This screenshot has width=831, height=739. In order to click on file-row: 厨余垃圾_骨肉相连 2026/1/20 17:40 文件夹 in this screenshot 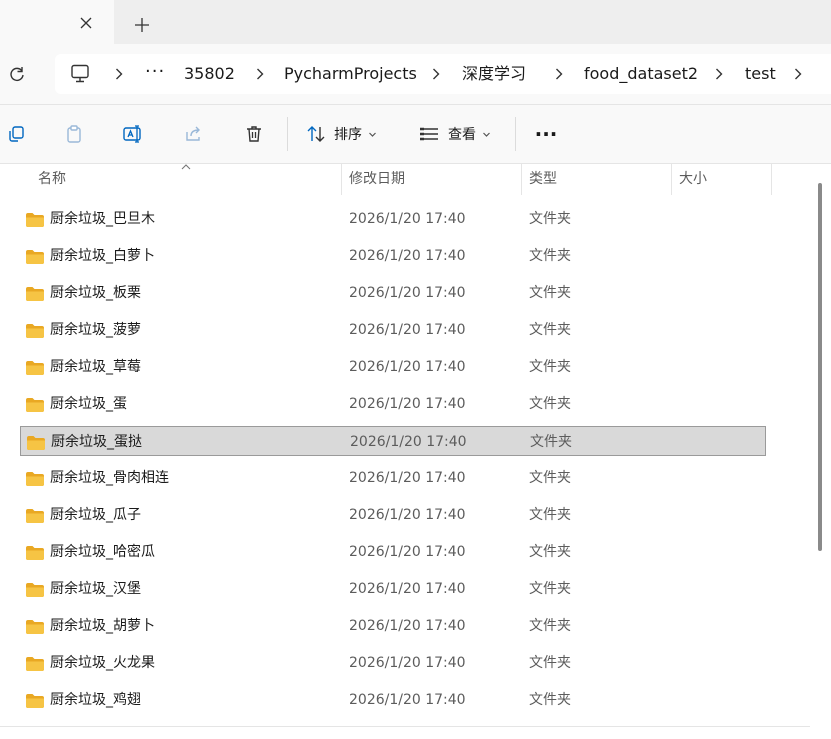, I will do `click(393, 478)`.